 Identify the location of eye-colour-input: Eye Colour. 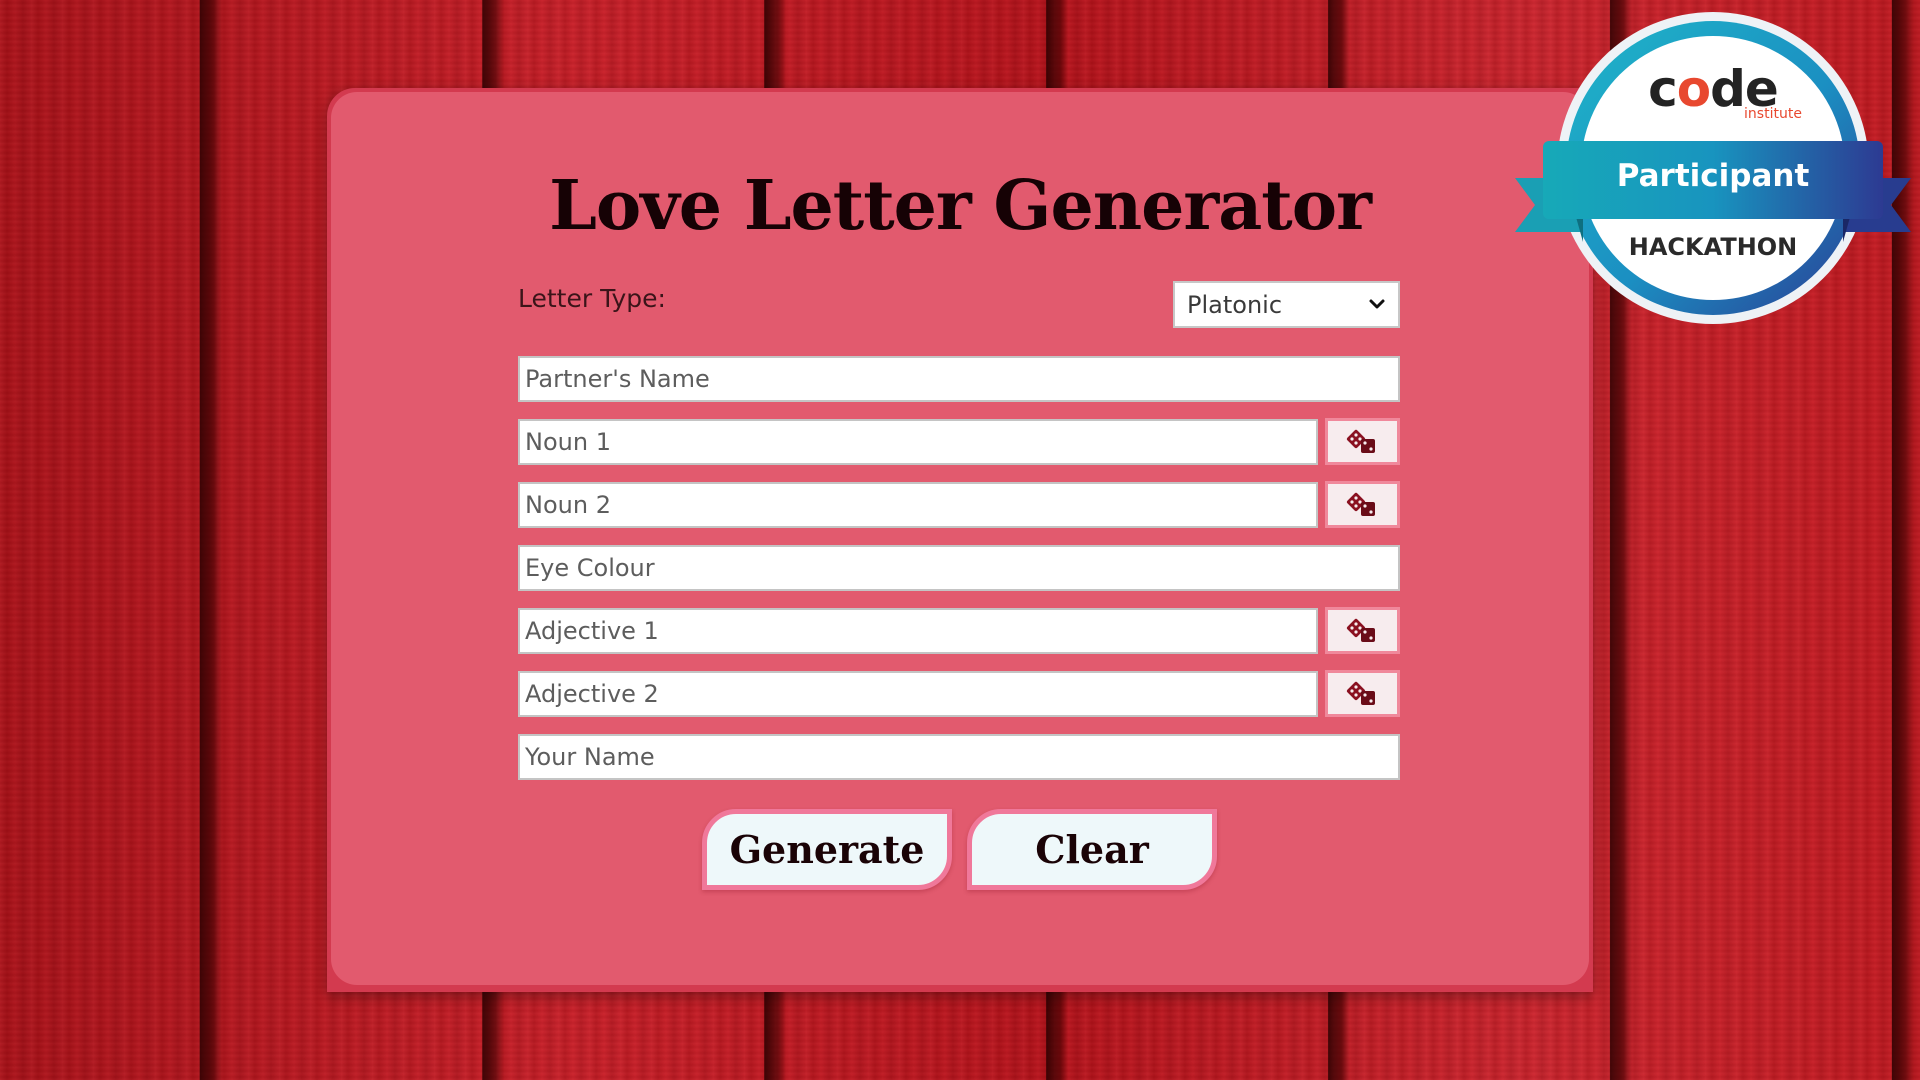
(959, 568).